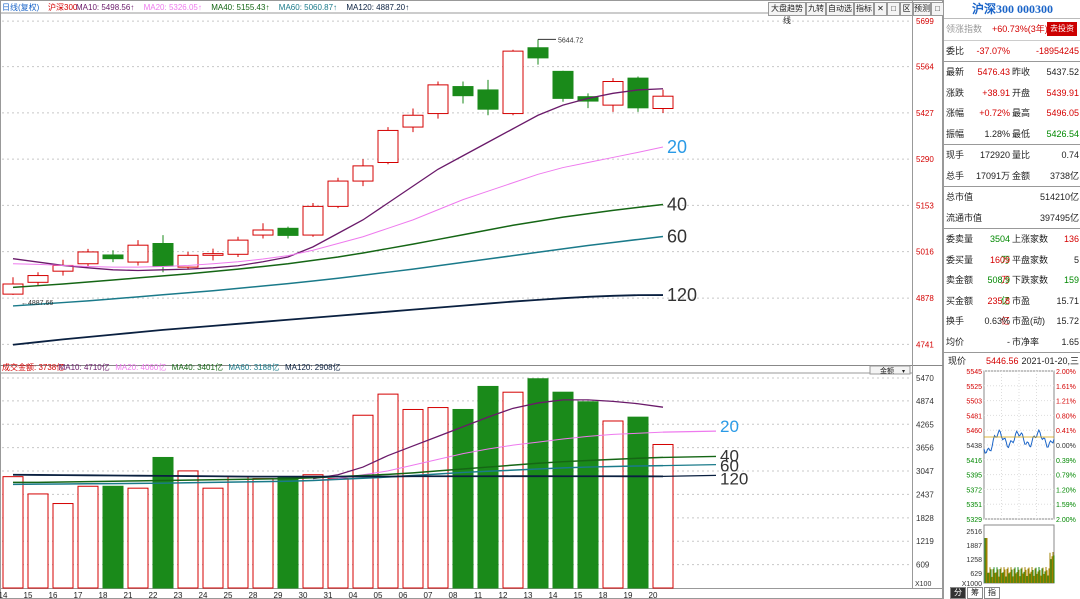  Describe the element at coordinates (313, 367) in the screenshot. I see `volume-legend-item: MA120: 2908亿` at that location.